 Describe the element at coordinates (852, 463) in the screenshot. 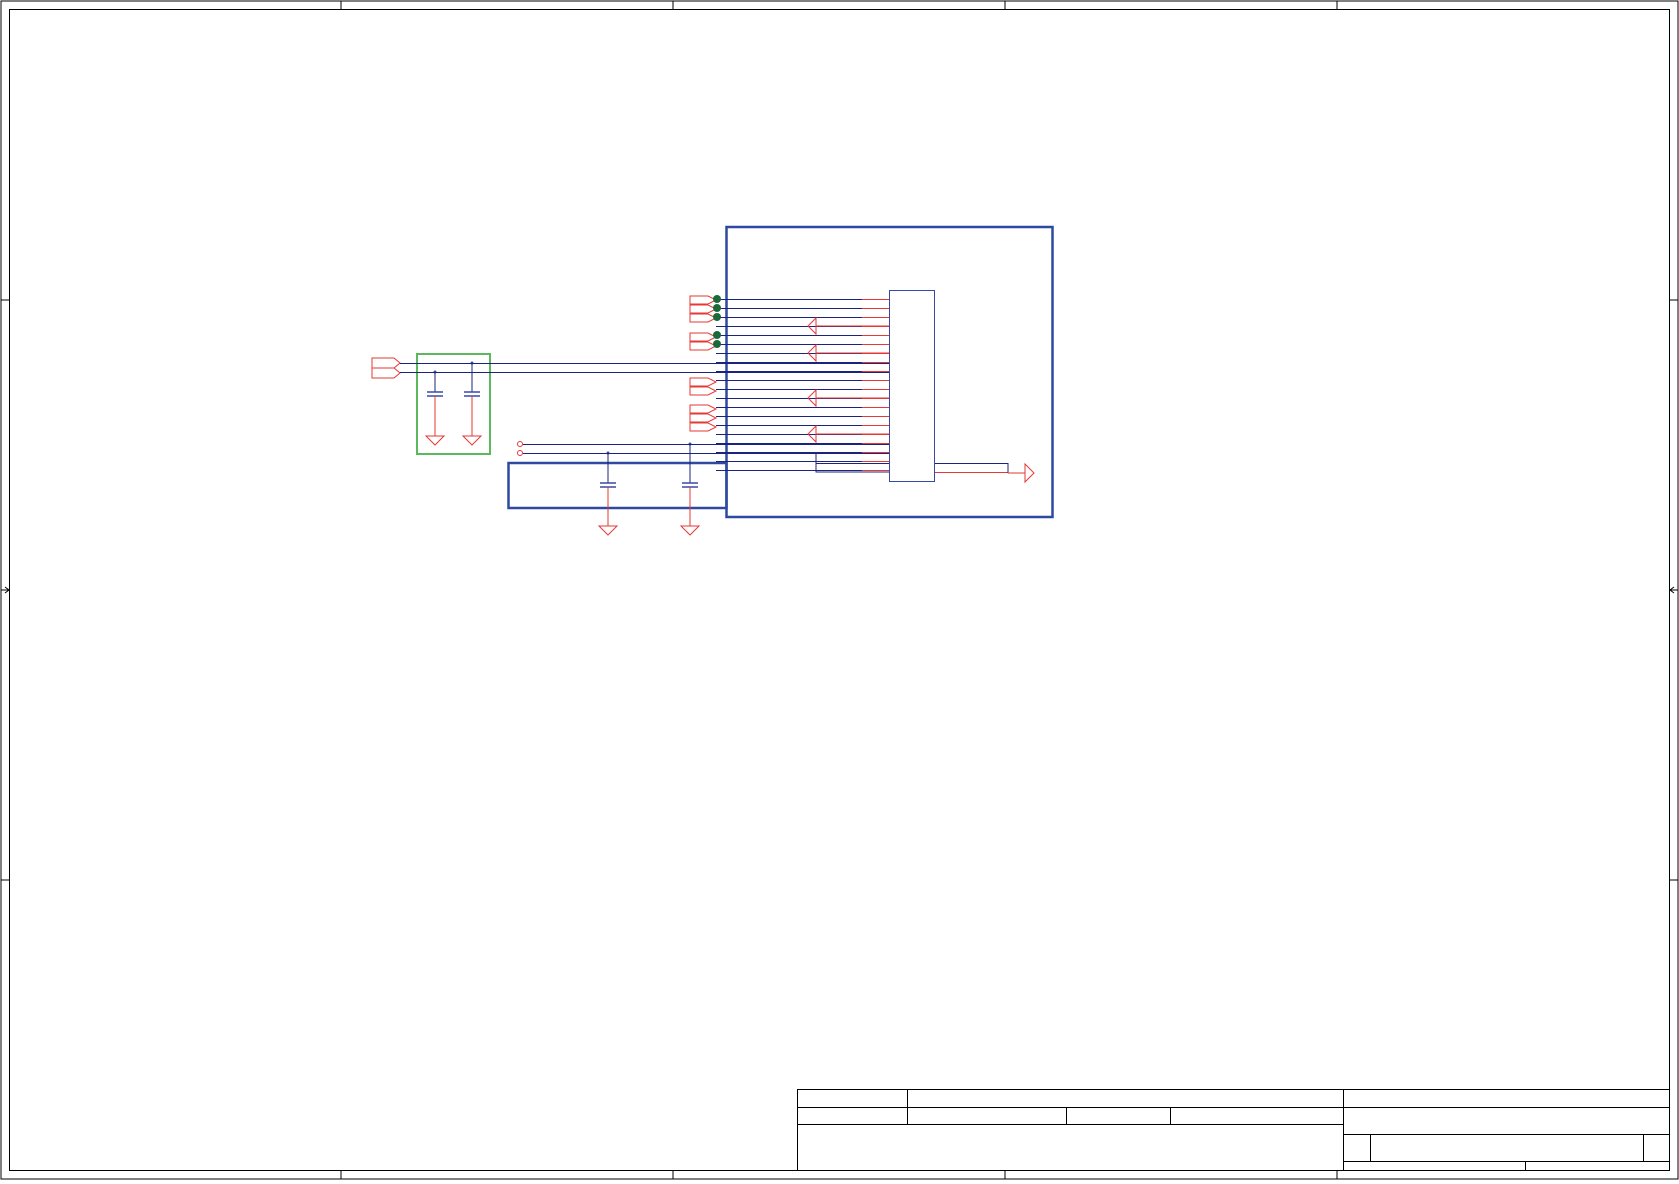

I see `bracket-wire` at that location.